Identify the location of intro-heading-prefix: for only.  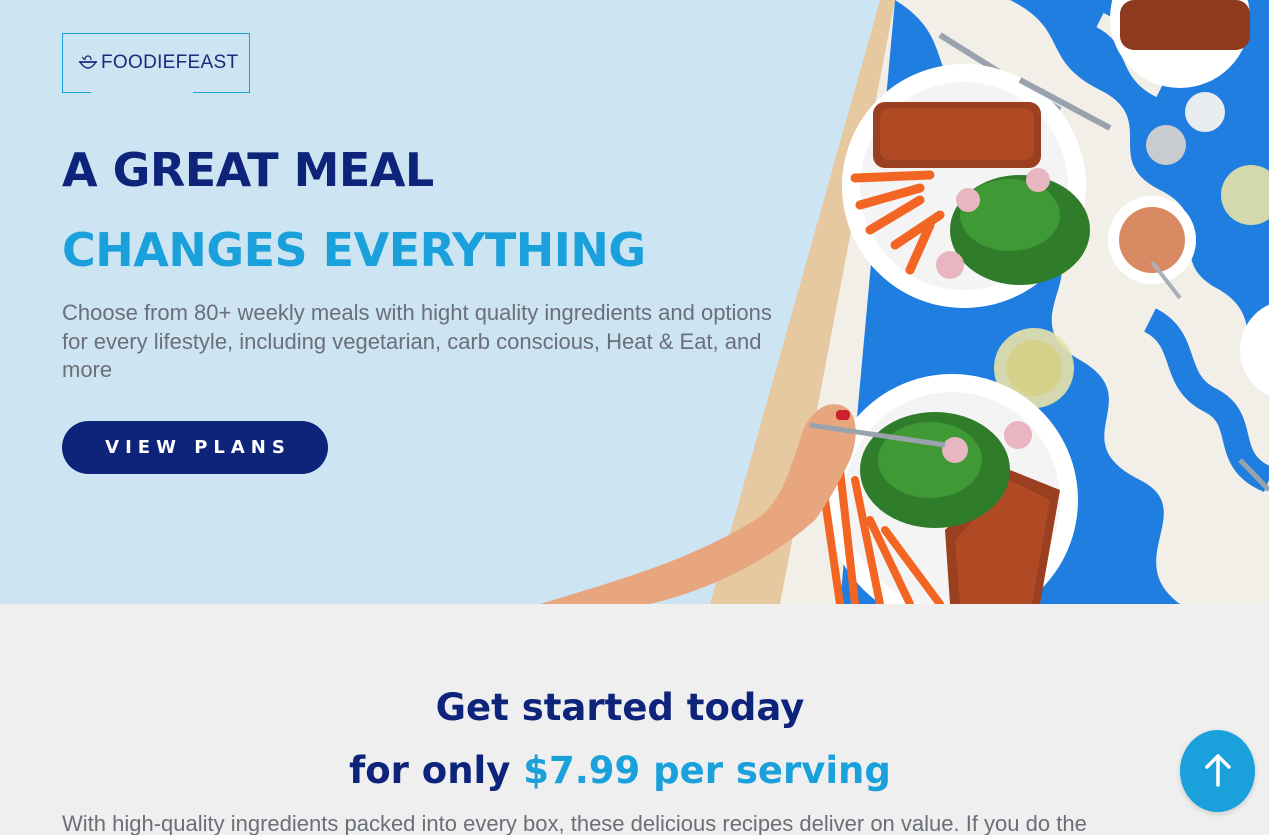
(436, 770).